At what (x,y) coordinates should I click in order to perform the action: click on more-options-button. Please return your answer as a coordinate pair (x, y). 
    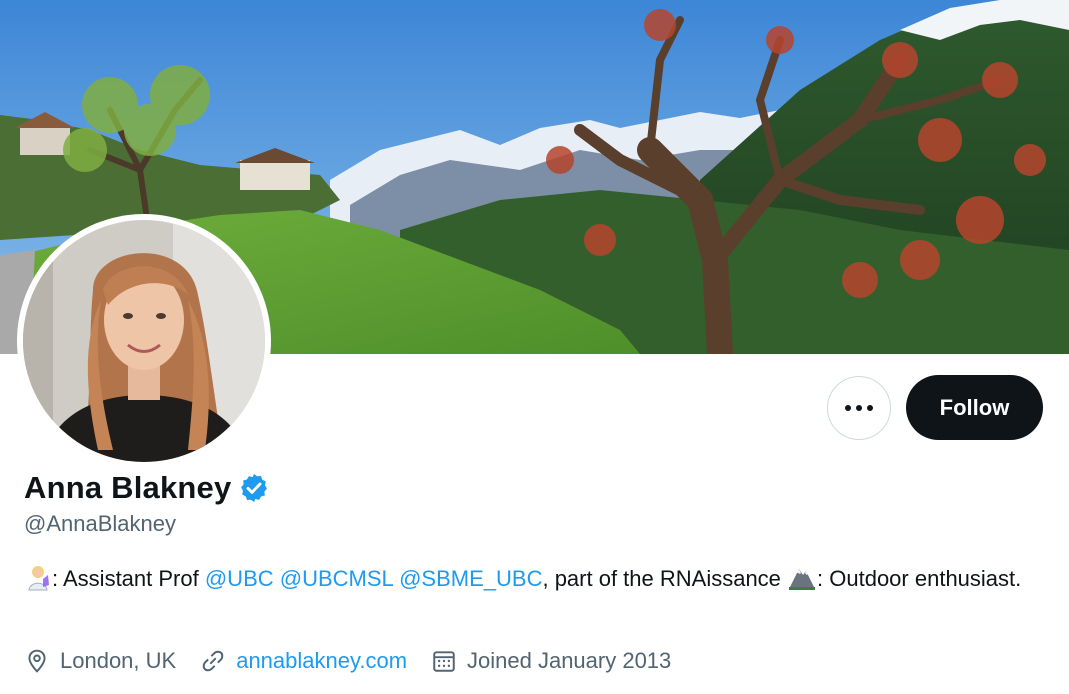
    Looking at the image, I should click on (859, 408).